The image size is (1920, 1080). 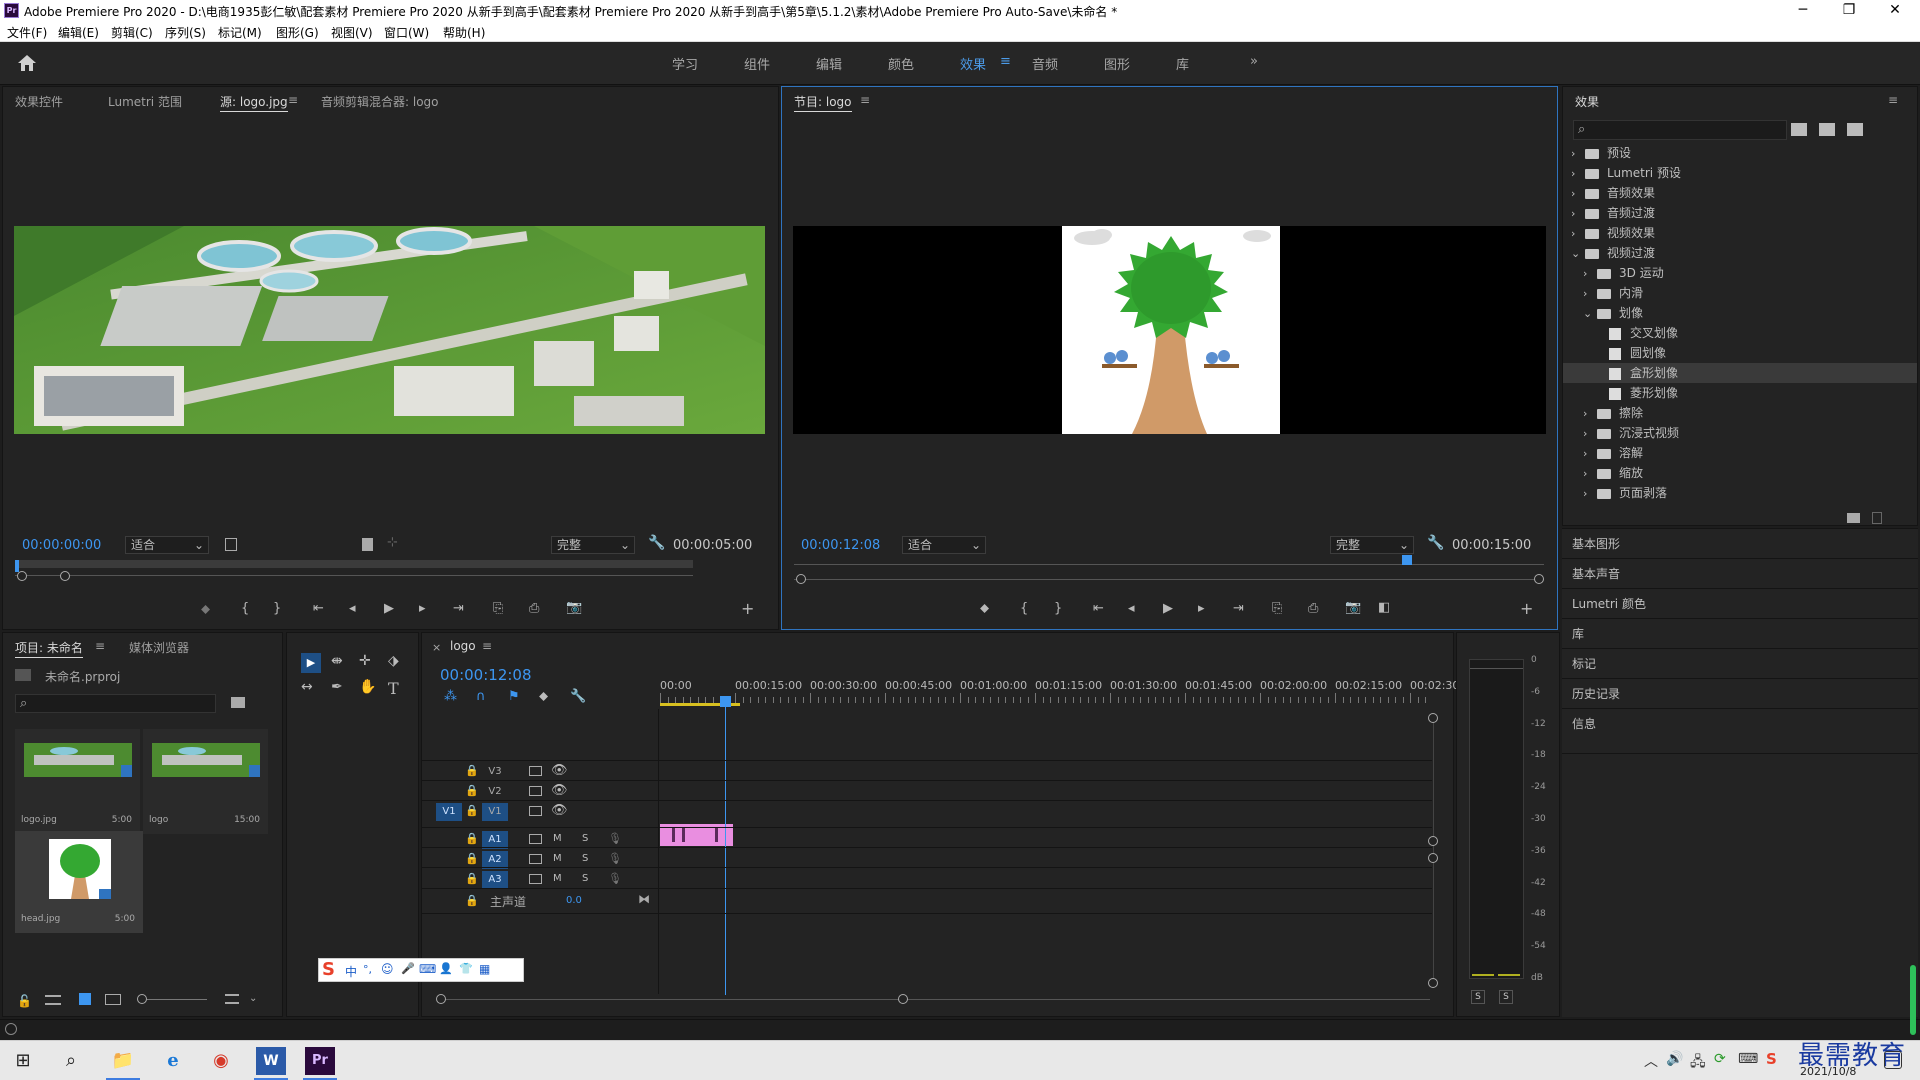 What do you see at coordinates (159, 647) in the screenshot?
I see `tab-media-browser: 媒体浏览器` at bounding box center [159, 647].